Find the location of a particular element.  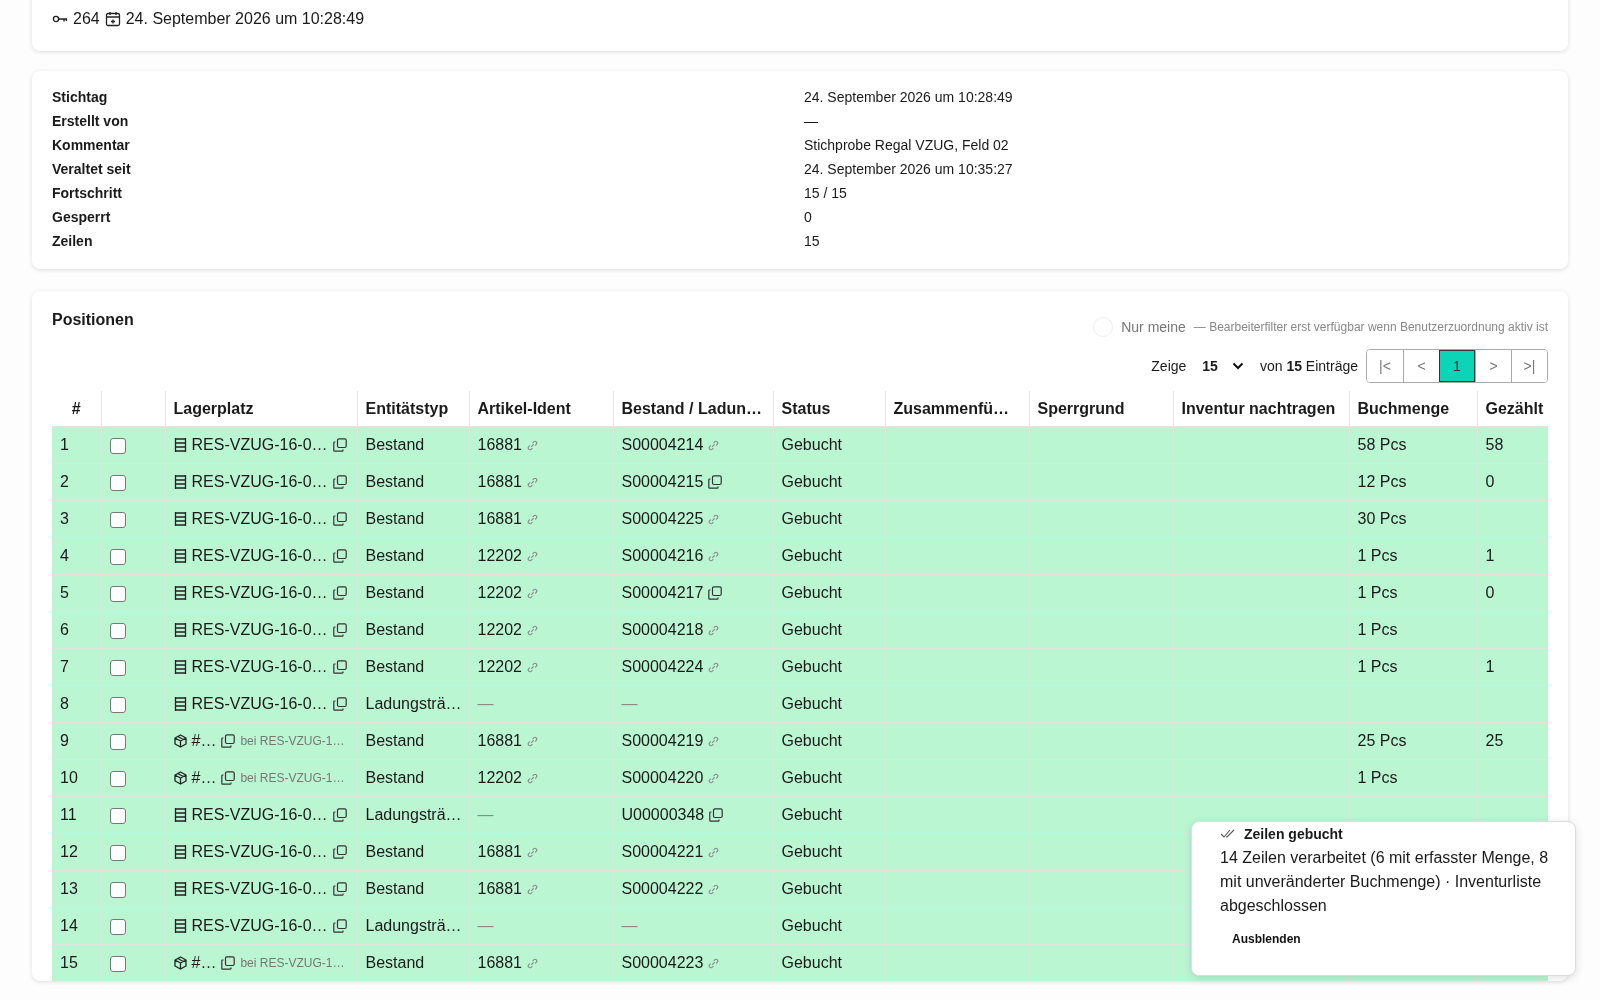

row-number: 9 is located at coordinates (64, 740).